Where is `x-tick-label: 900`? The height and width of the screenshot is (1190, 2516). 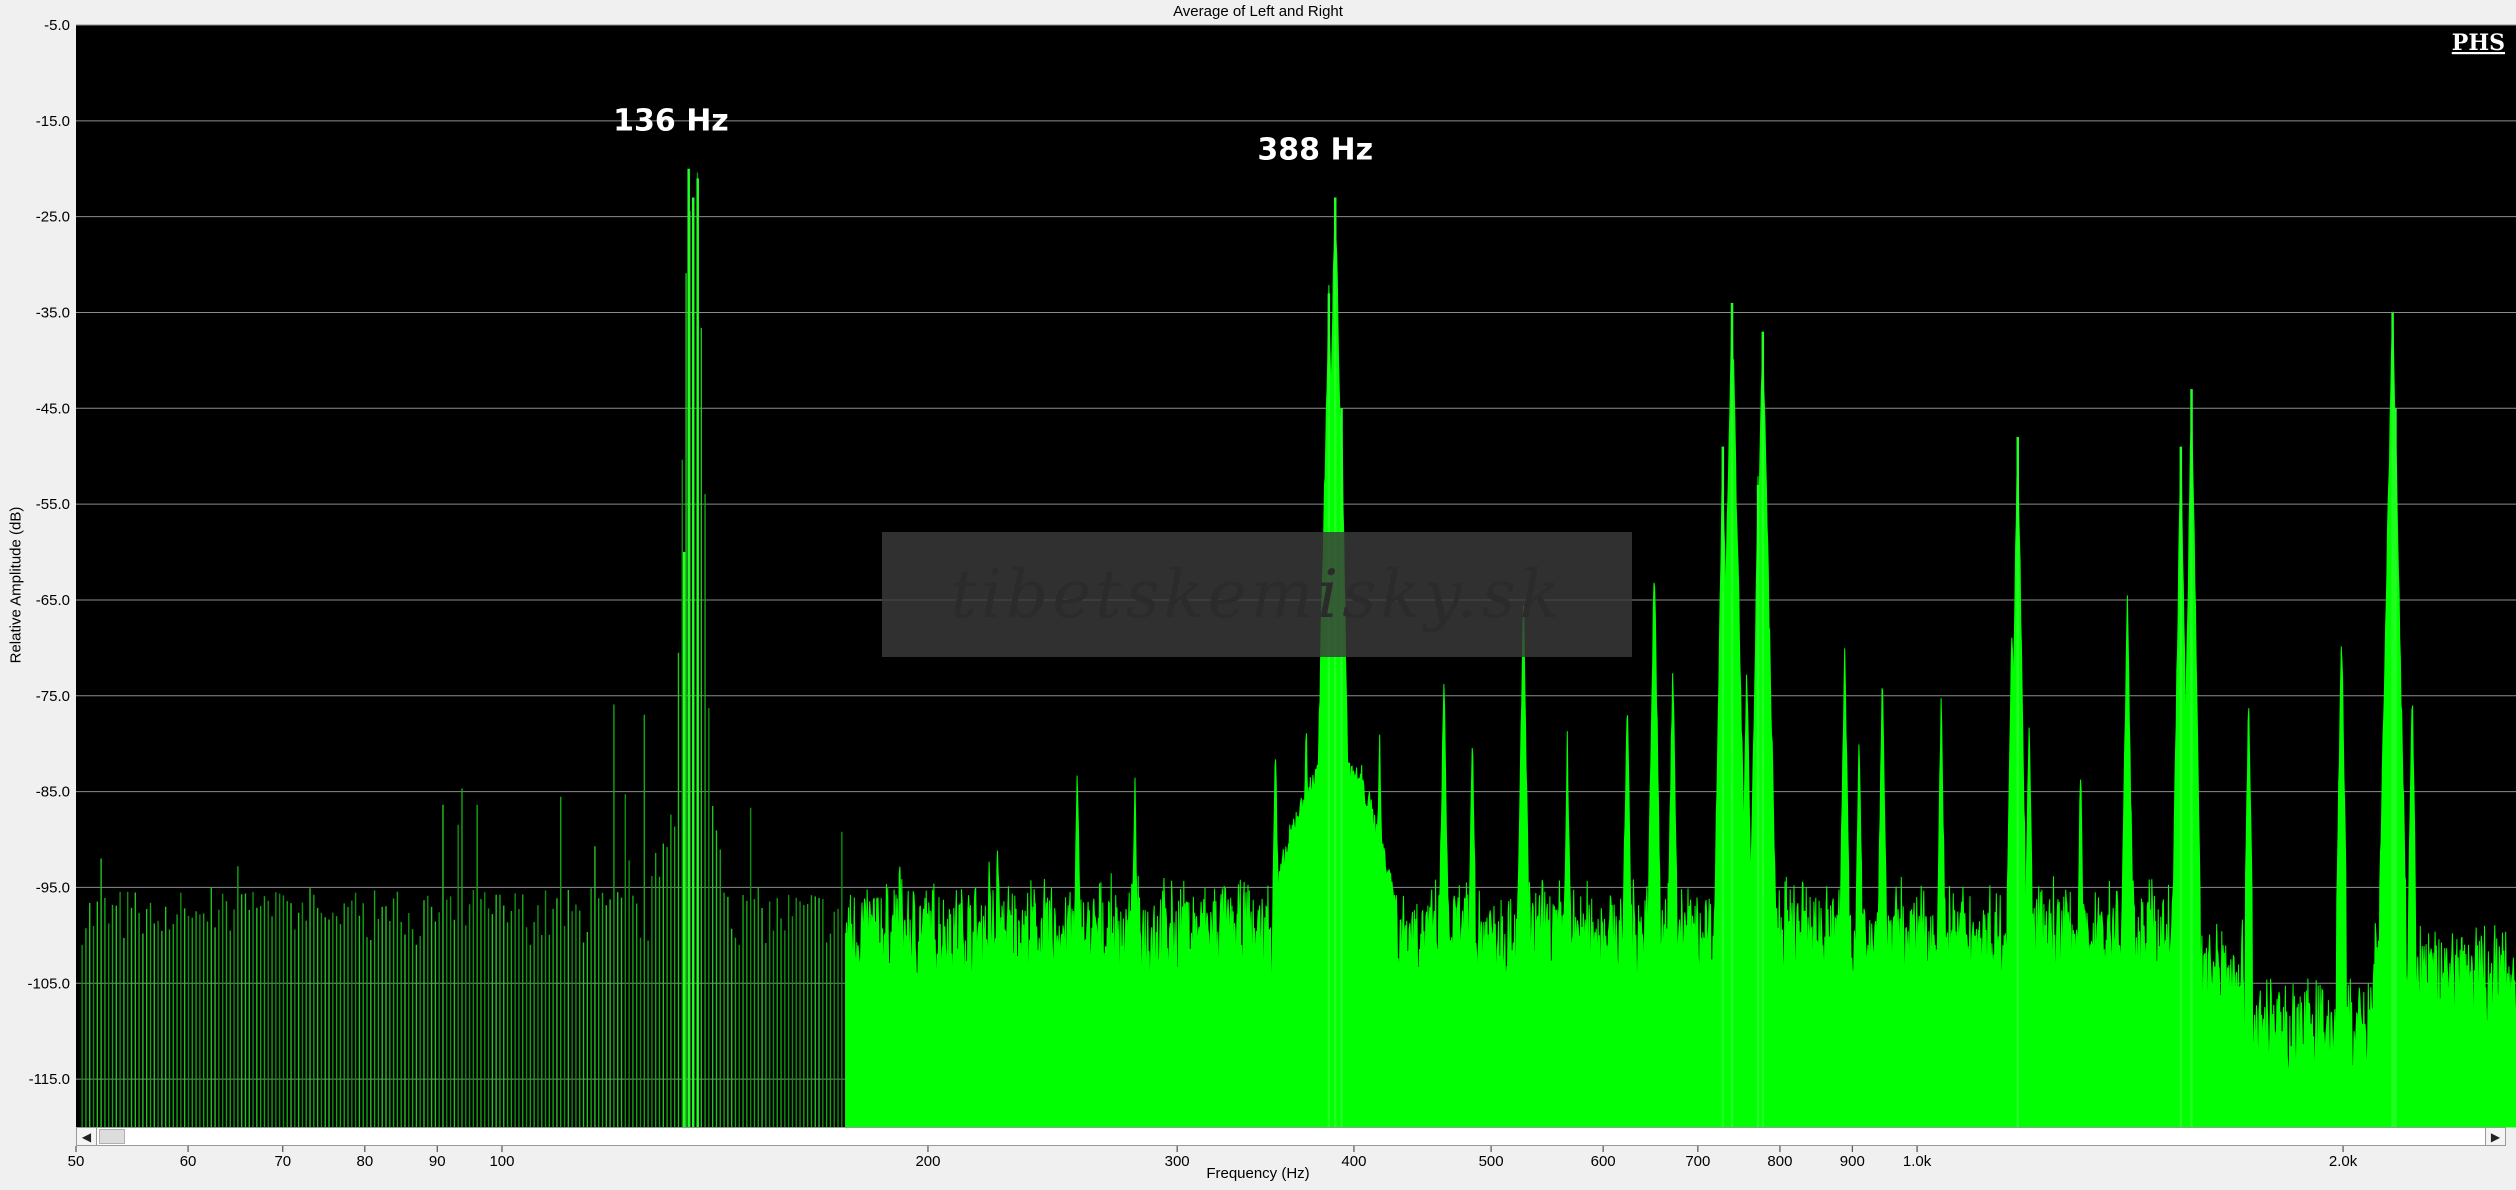
x-tick-label: 900 is located at coordinates (1852, 1161).